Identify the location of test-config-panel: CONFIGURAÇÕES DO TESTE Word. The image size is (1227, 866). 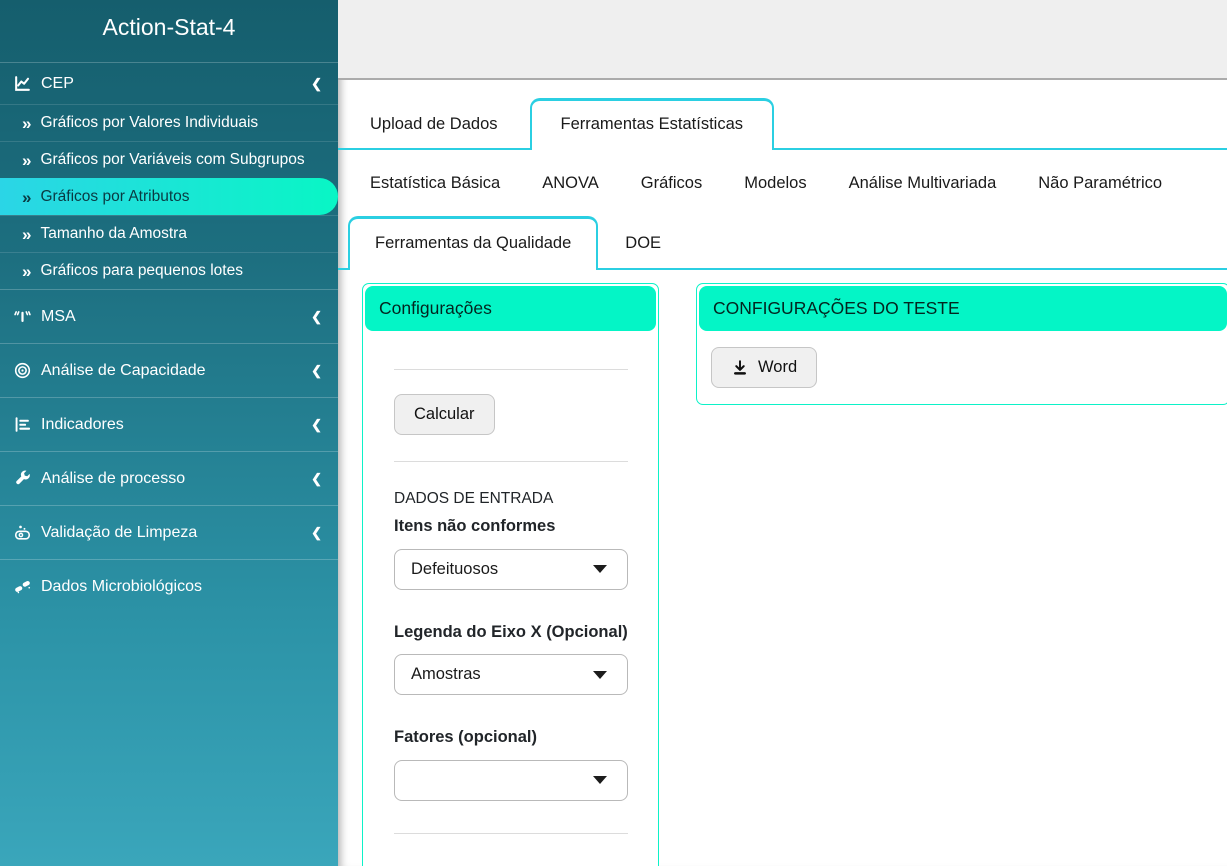
(961, 344).